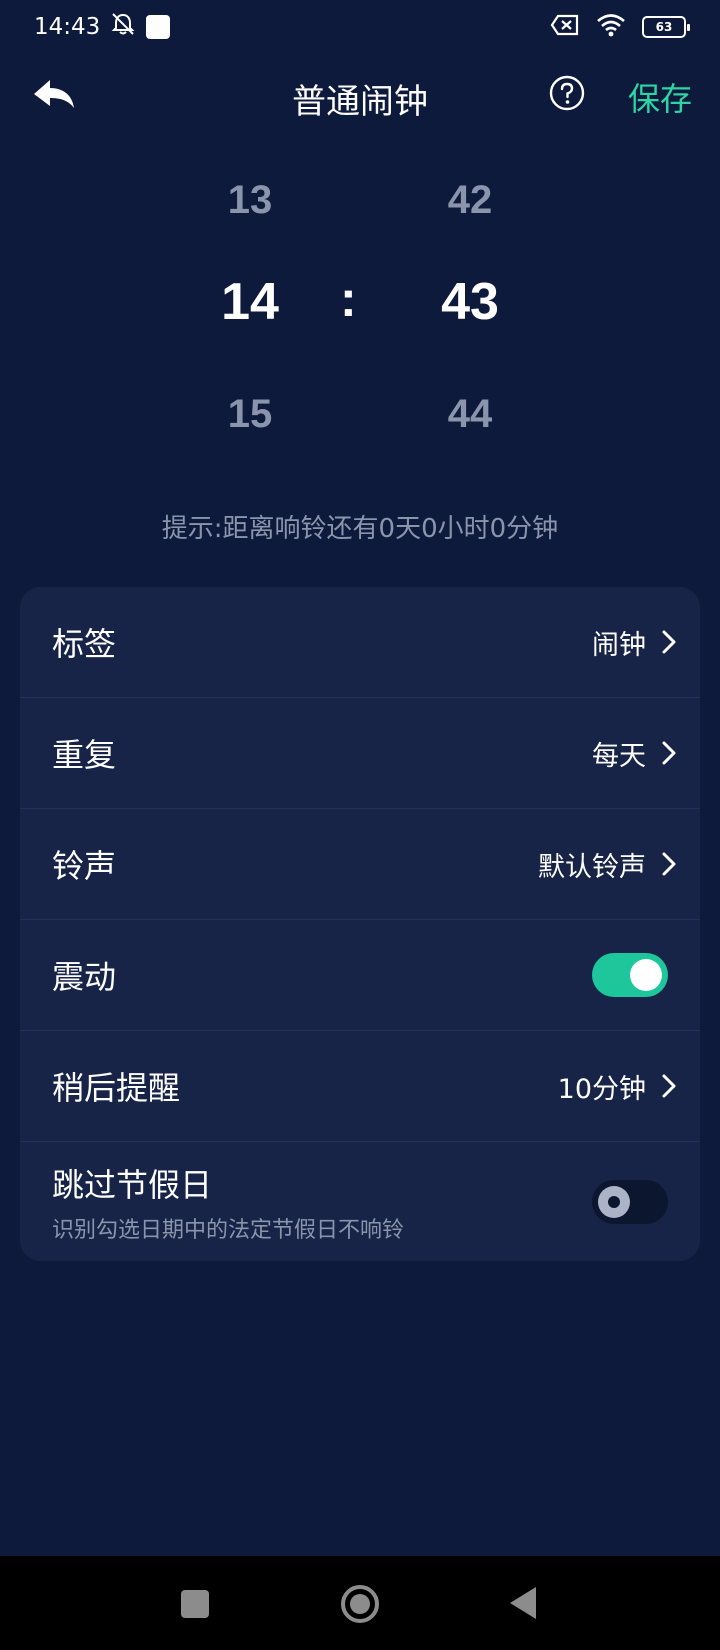 The width and height of the screenshot is (720, 1650). I want to click on setting-skip-holidays: 跳过节假日 识别勾选日期中的法定节假日不响铃, so click(360, 1201).